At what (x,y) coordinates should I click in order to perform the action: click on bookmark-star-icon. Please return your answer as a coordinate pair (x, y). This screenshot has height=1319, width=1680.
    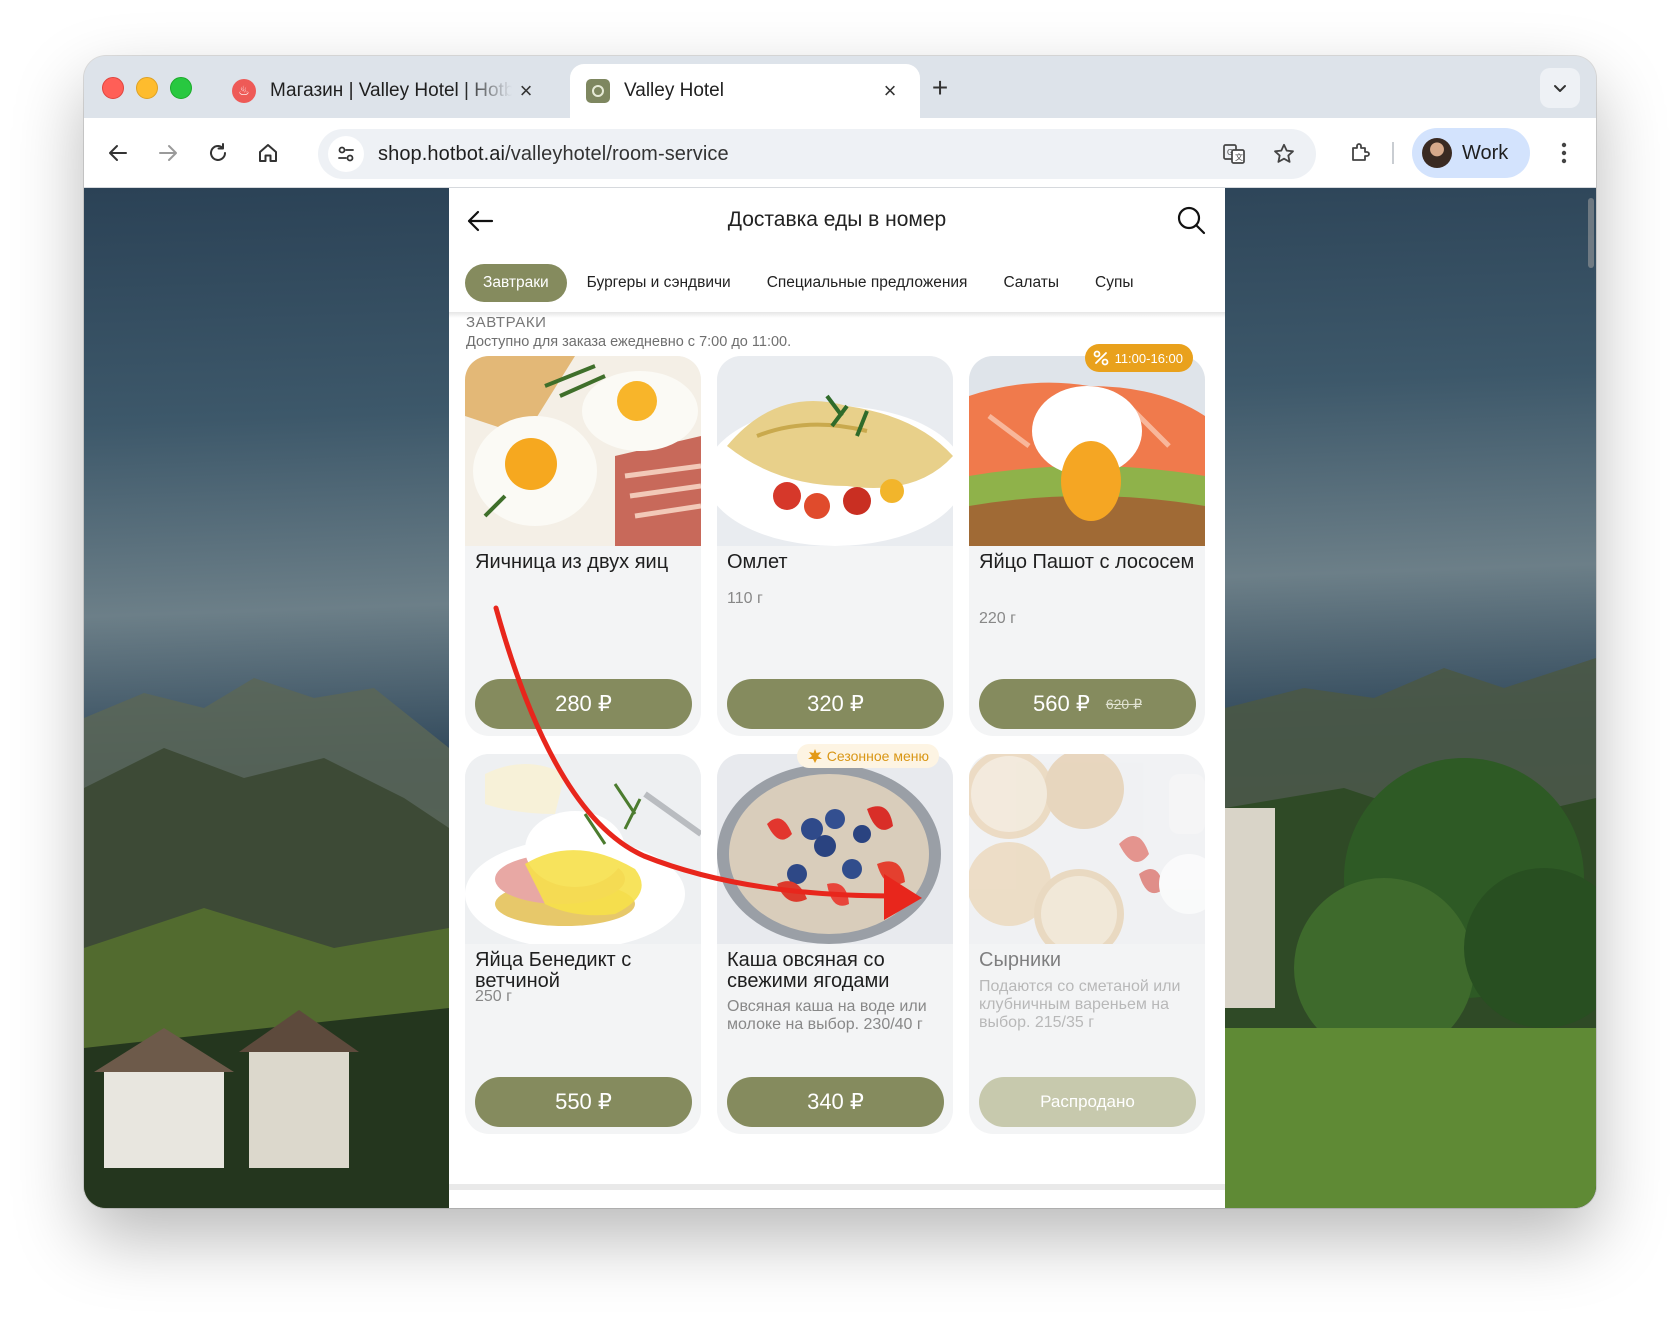
    Looking at the image, I should click on (1284, 154).